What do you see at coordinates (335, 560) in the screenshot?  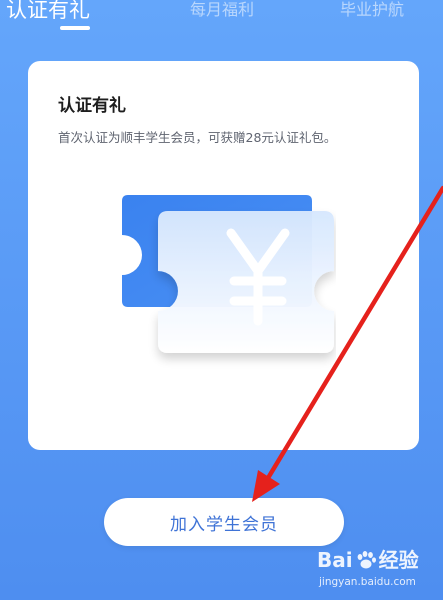 I see `watermark-brand-left: Bai` at bounding box center [335, 560].